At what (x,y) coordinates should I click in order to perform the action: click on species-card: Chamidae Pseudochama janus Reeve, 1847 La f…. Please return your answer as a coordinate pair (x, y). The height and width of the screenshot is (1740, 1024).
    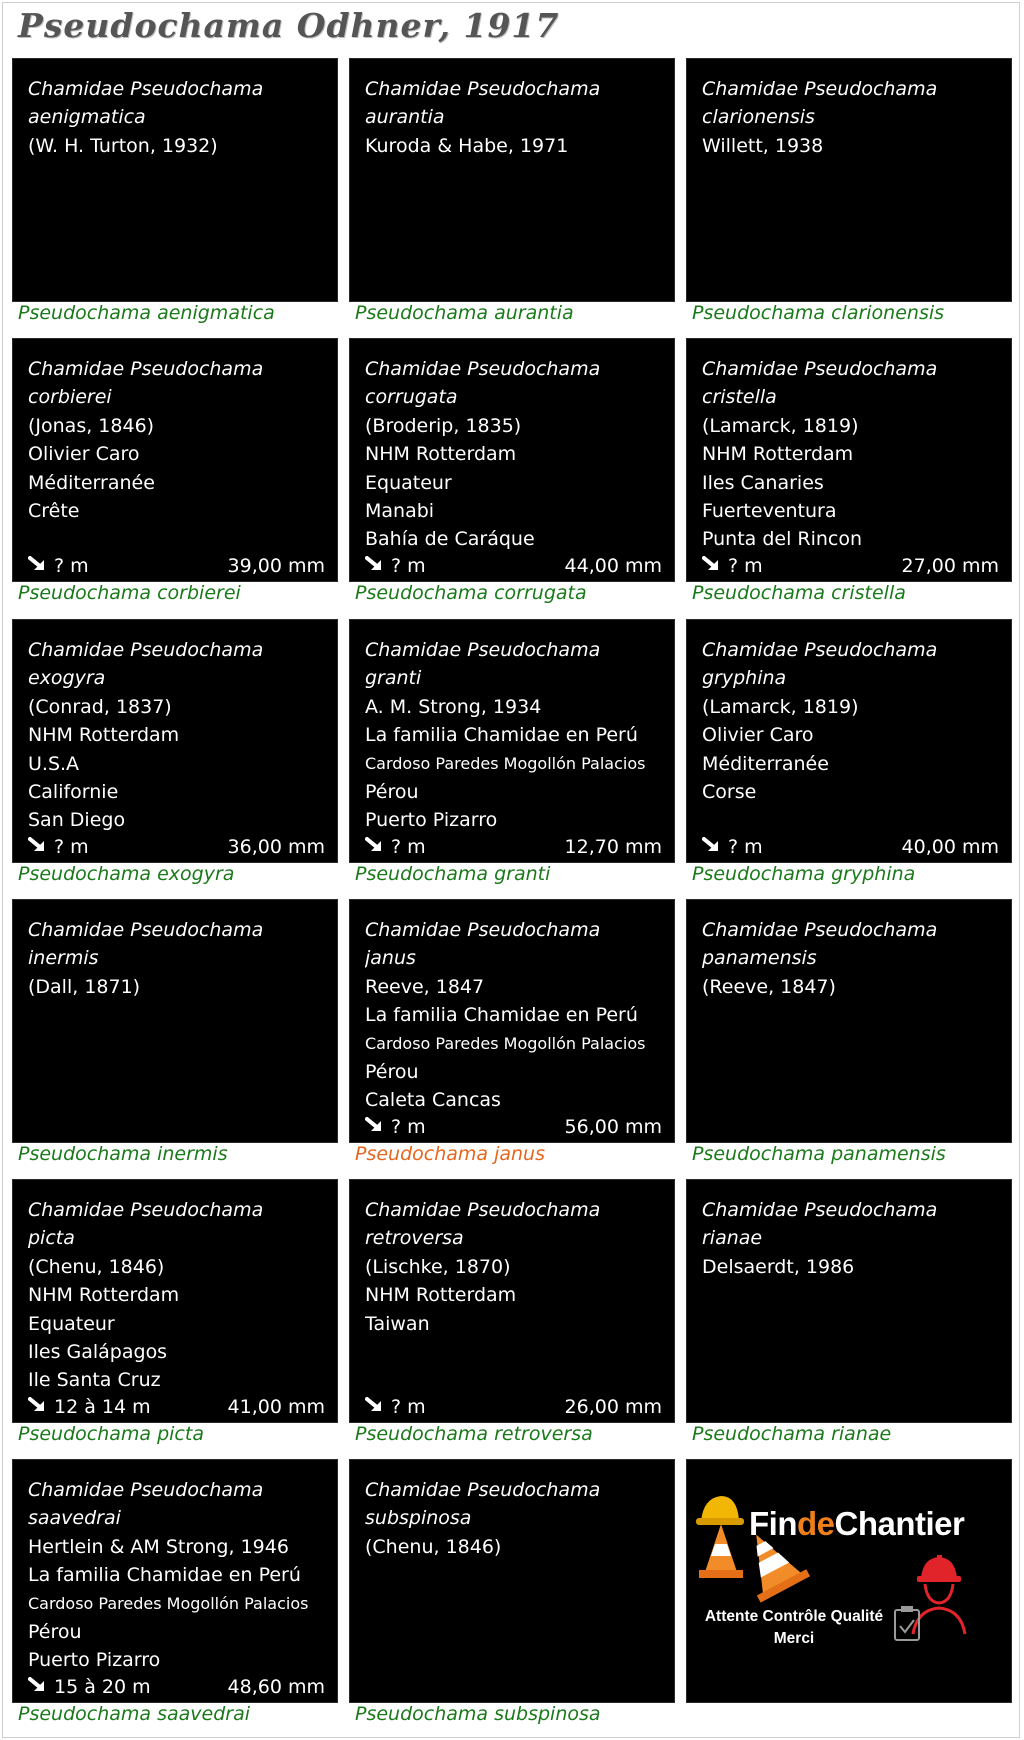
    Looking at the image, I should click on (512, 1021).